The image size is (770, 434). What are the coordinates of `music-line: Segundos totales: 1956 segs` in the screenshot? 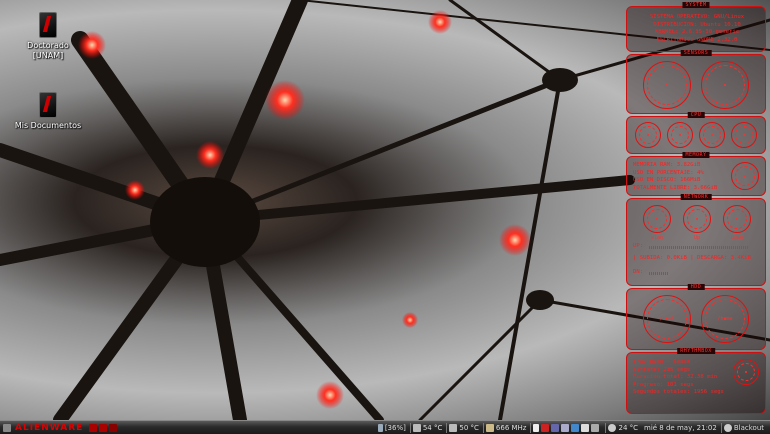 It's located at (678, 392).